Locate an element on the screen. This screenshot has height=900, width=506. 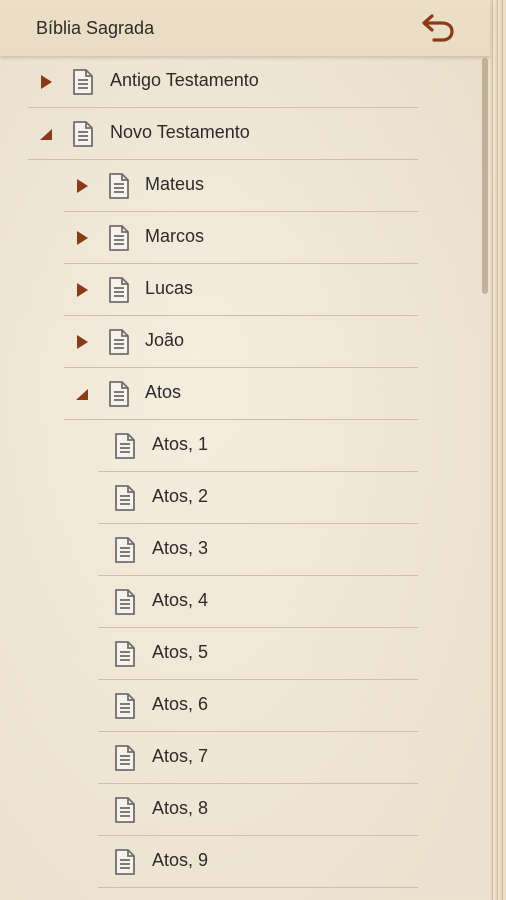
row-label: Novo Testamento is located at coordinates (180, 132).